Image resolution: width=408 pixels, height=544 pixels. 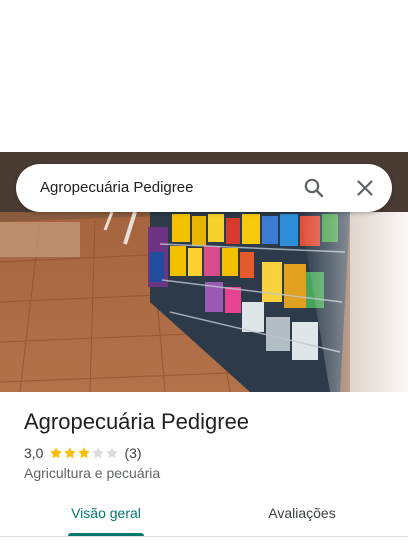 What do you see at coordinates (365, 188) in the screenshot?
I see `close-icon` at bounding box center [365, 188].